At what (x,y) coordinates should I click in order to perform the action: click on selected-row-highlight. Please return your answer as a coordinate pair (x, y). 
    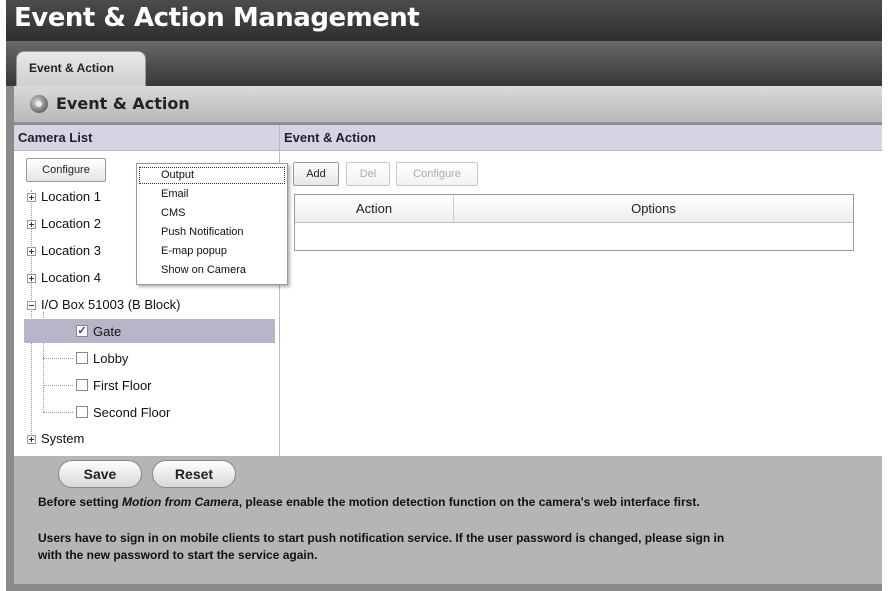
    Looking at the image, I should click on (149, 331).